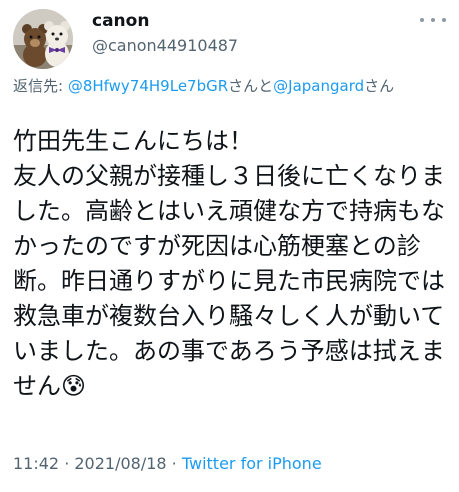 The height and width of the screenshot is (492, 459). Describe the element at coordinates (318, 86) in the screenshot. I see `mention-link: @Japangard` at that location.